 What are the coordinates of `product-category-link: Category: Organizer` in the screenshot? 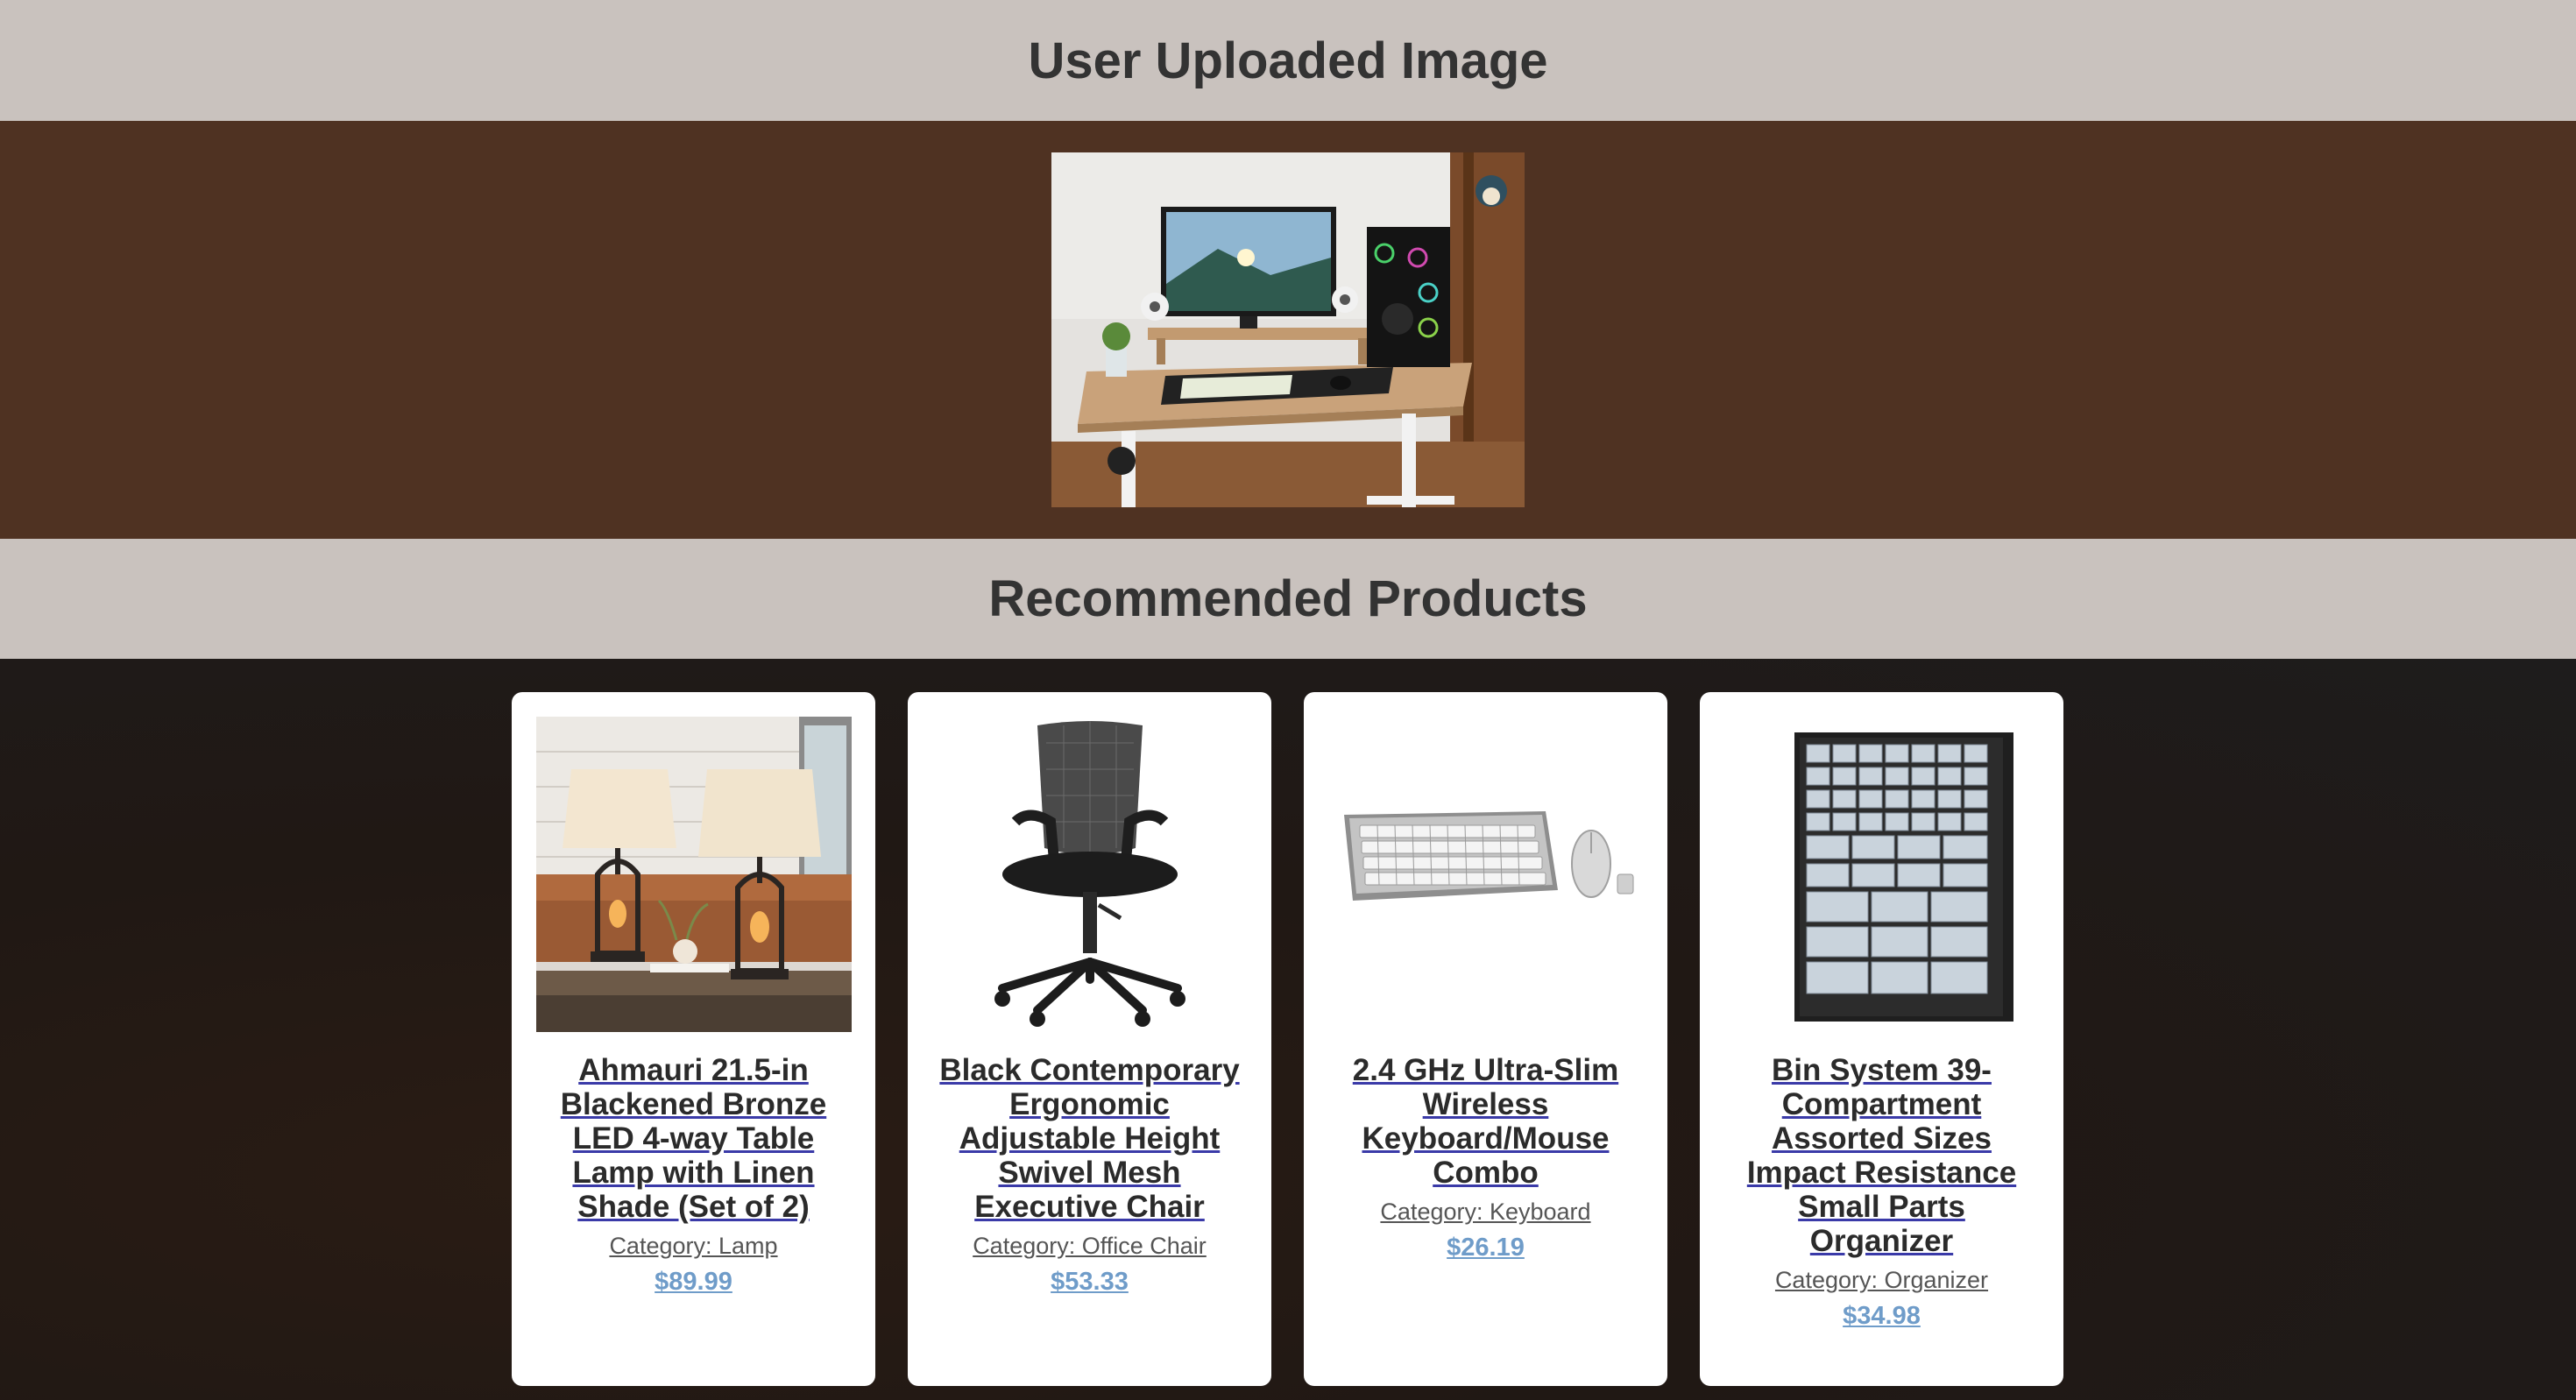 It's located at (1881, 1280).